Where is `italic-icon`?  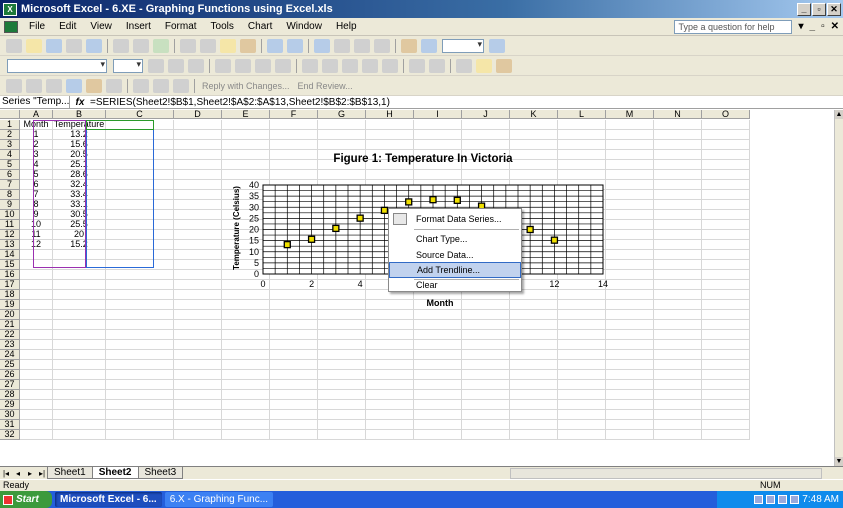 italic-icon is located at coordinates (176, 65).